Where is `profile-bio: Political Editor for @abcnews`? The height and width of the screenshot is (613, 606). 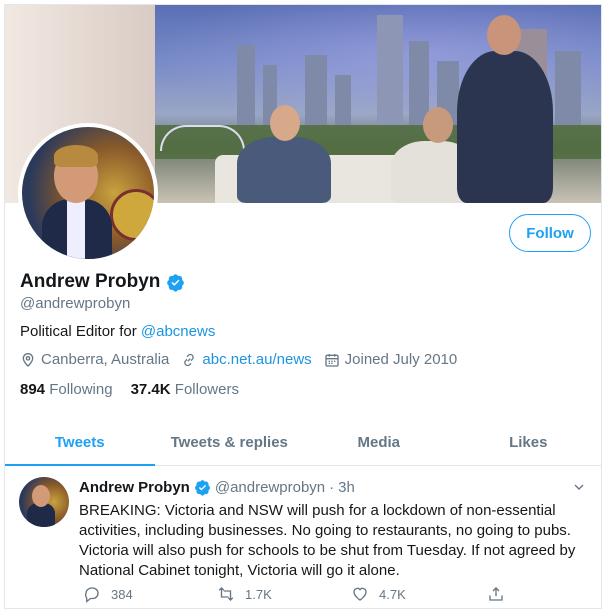 profile-bio: Political Editor for @abcnews is located at coordinates (117, 331).